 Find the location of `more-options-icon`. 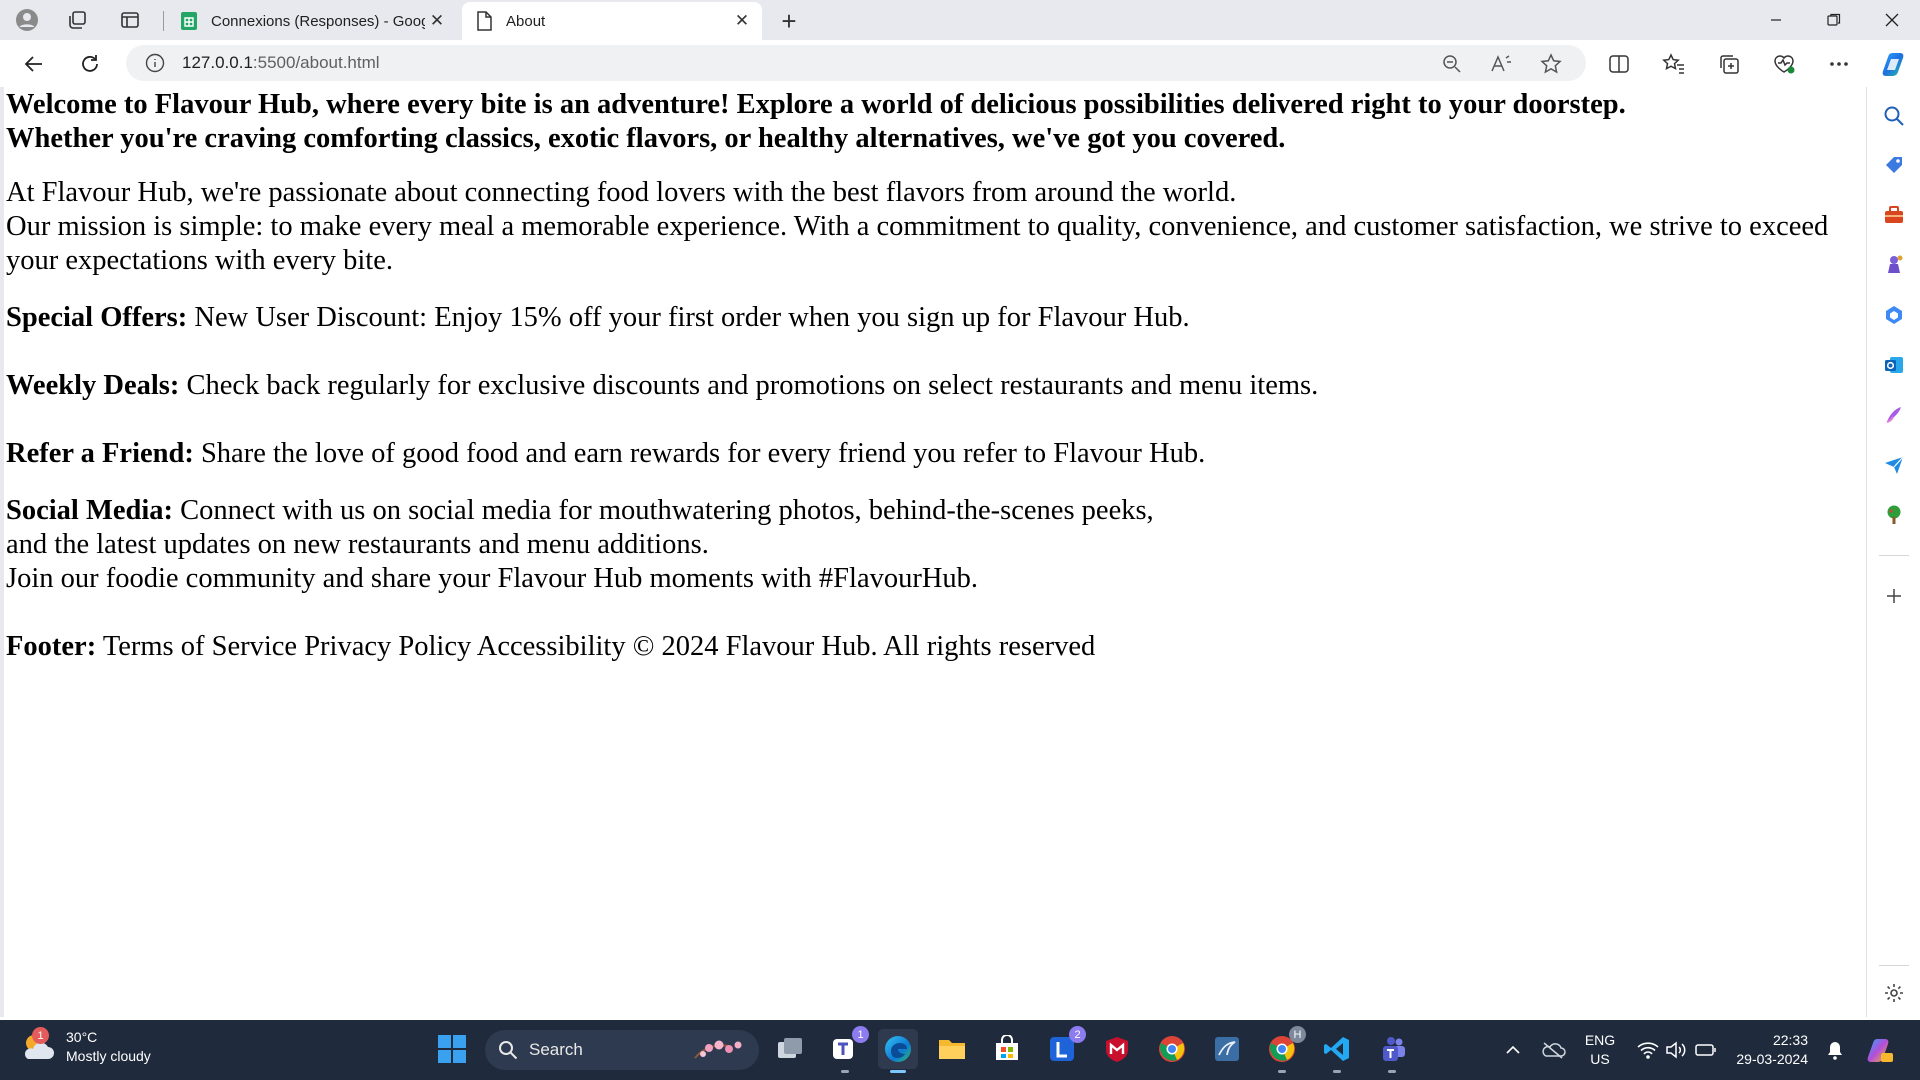

more-options-icon is located at coordinates (1839, 64).